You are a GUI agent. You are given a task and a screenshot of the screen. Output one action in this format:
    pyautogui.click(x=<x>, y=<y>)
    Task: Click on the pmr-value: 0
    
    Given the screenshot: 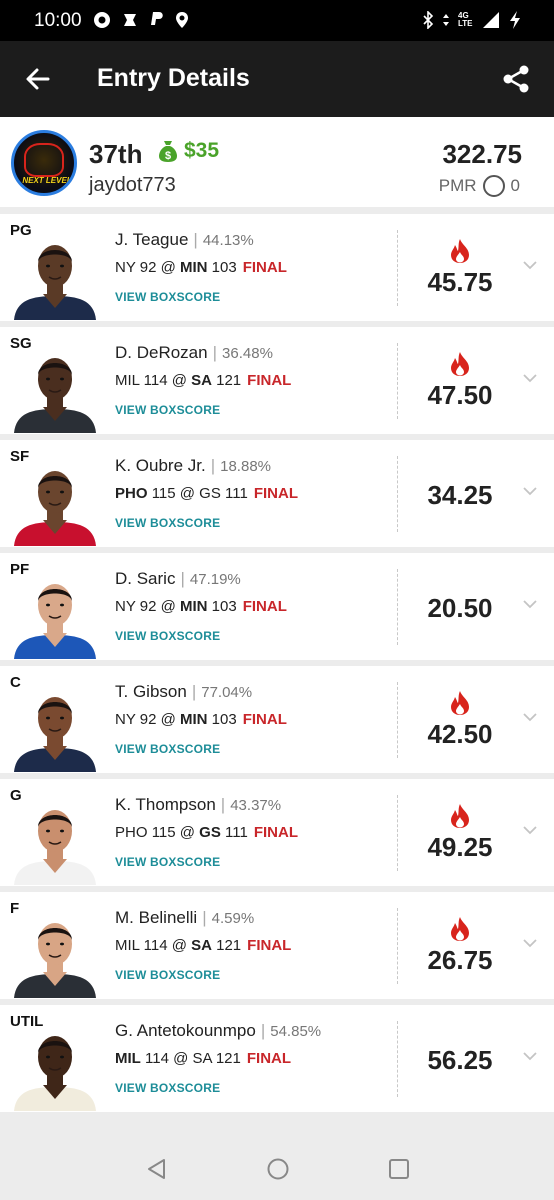 What is the action you would take?
    pyautogui.click(x=515, y=185)
    